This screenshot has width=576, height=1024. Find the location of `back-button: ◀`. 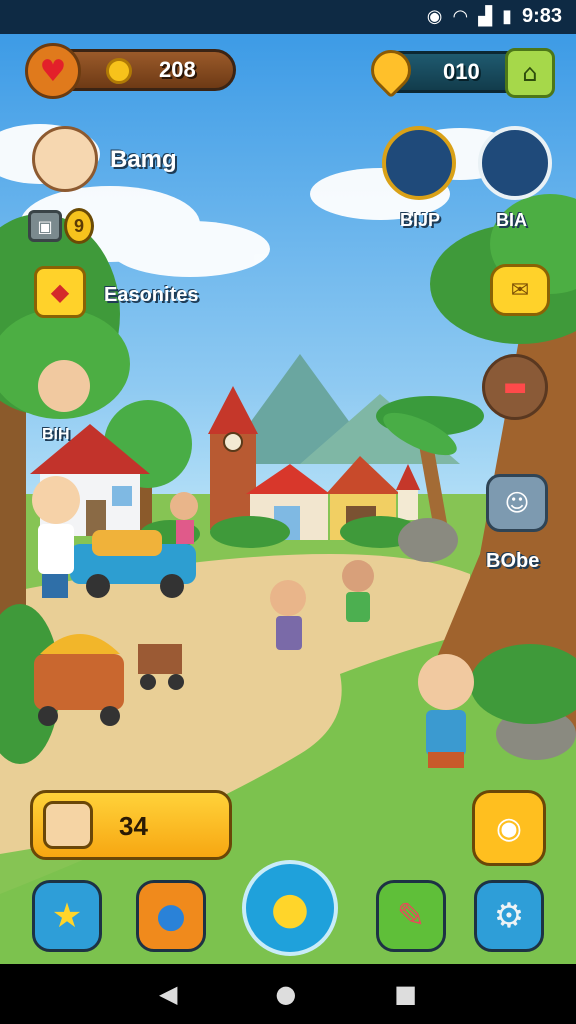

back-button: ◀ is located at coordinates (168, 994).